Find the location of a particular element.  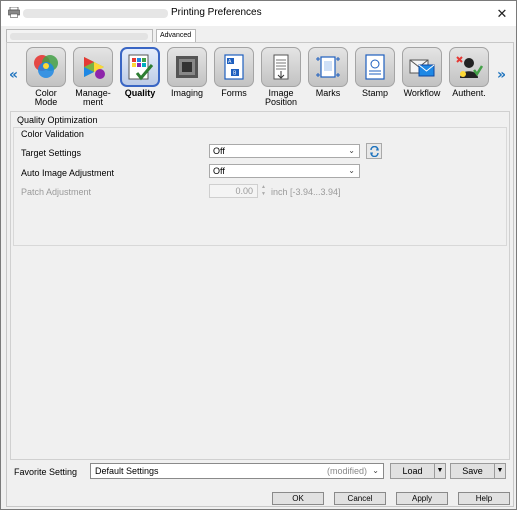

favorite-modified-indicator: (modified) is located at coordinates (346, 471).